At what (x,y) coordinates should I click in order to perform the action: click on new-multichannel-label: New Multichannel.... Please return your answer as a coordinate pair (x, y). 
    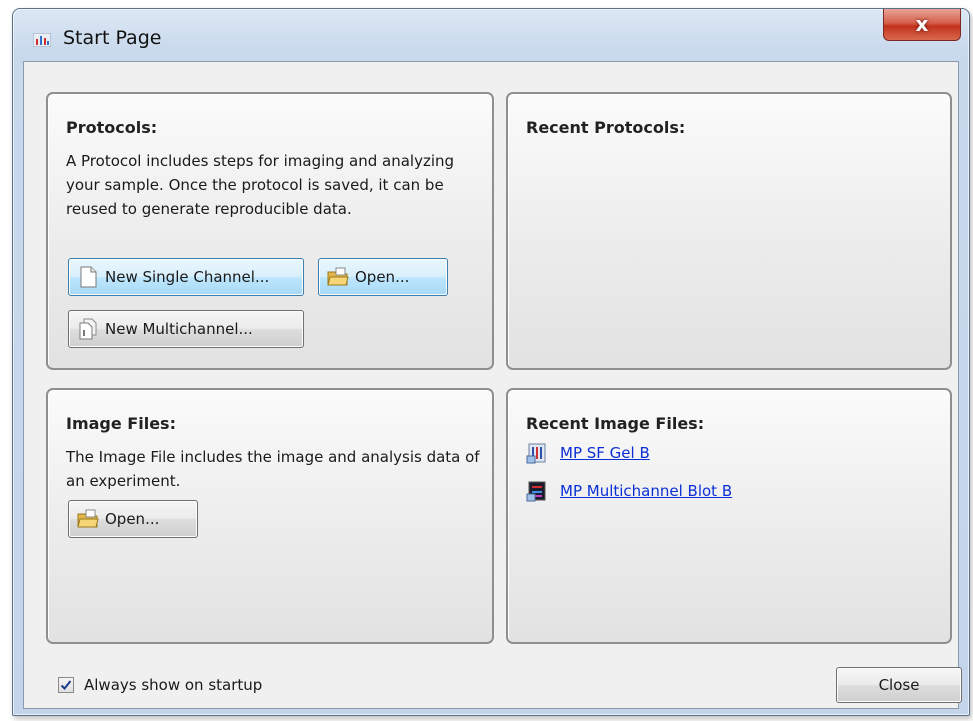
    Looking at the image, I should click on (179, 329).